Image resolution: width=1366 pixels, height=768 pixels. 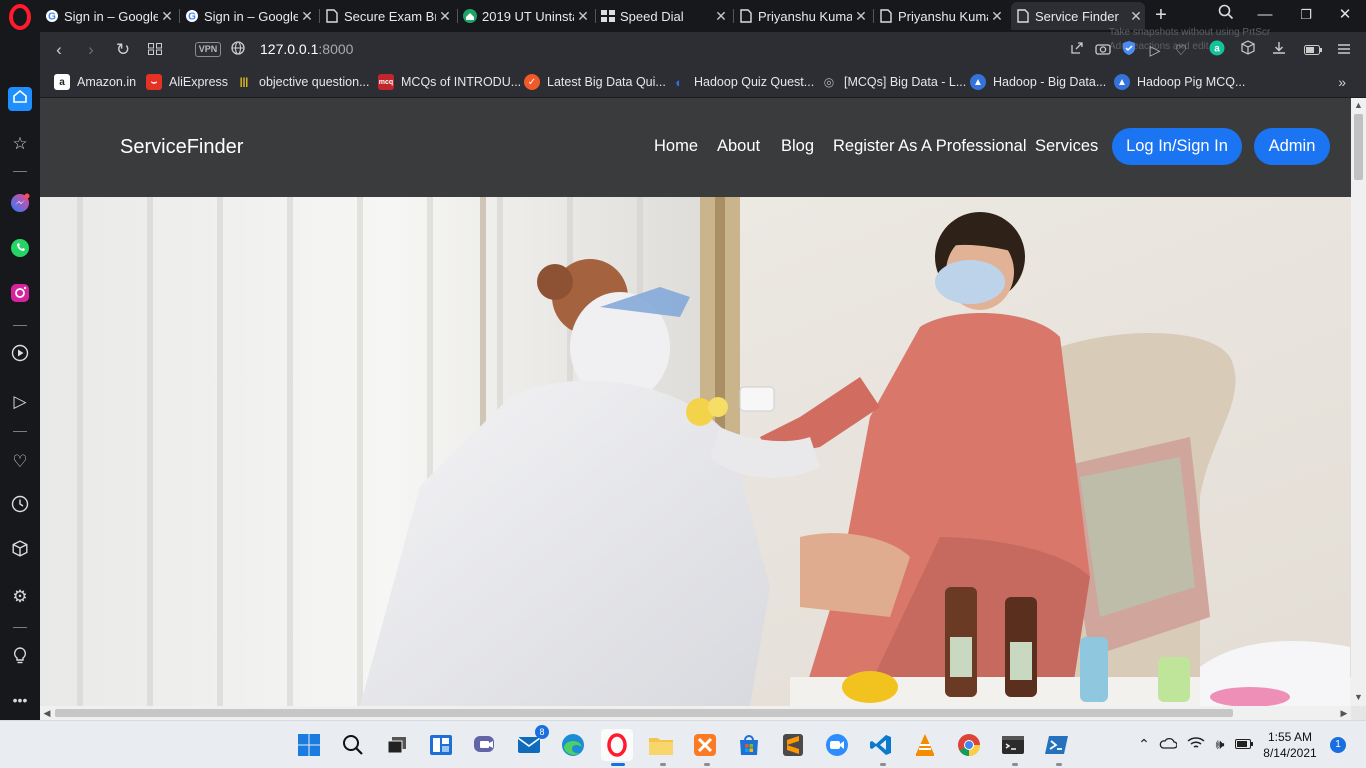 I want to click on vertical-scrollbar: ▲ ▼, so click(x=1358, y=402).